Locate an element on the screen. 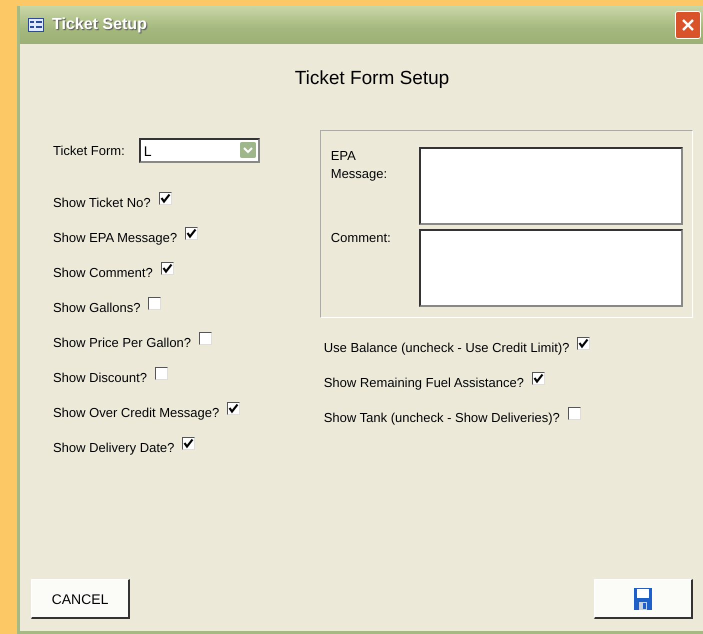 The height and width of the screenshot is (634, 703). save-button is located at coordinates (643, 599).